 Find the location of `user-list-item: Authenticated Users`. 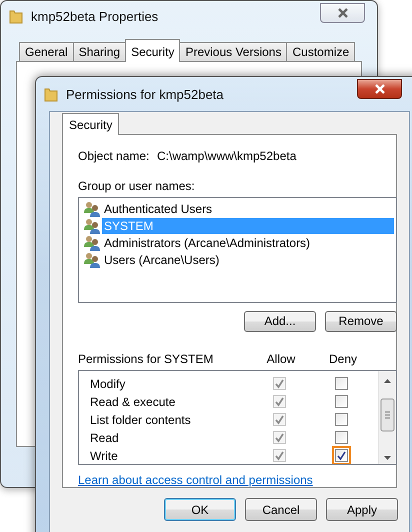

user-list-item: Authenticated Users is located at coordinates (158, 208).